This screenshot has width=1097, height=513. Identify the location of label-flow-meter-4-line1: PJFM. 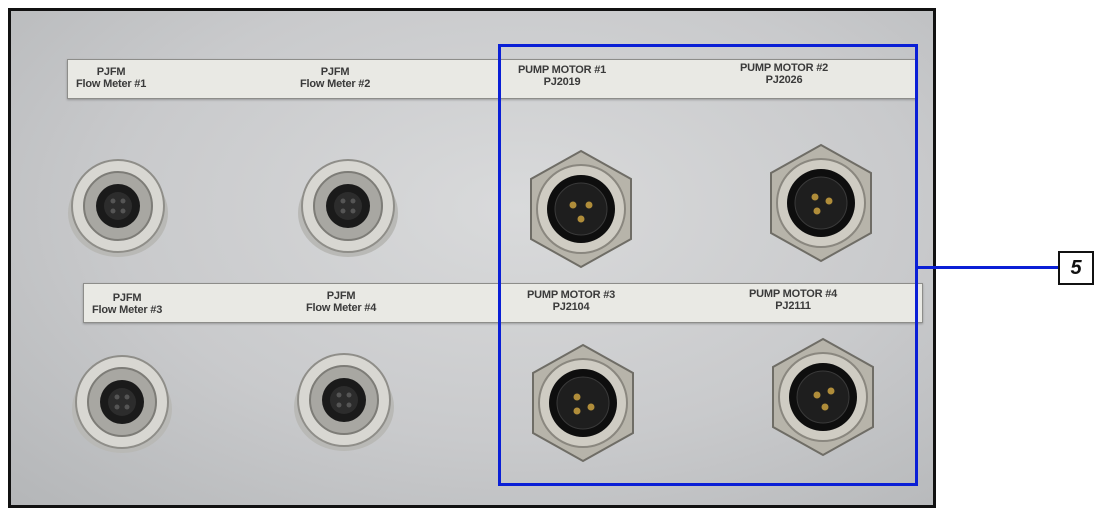
(341, 296).